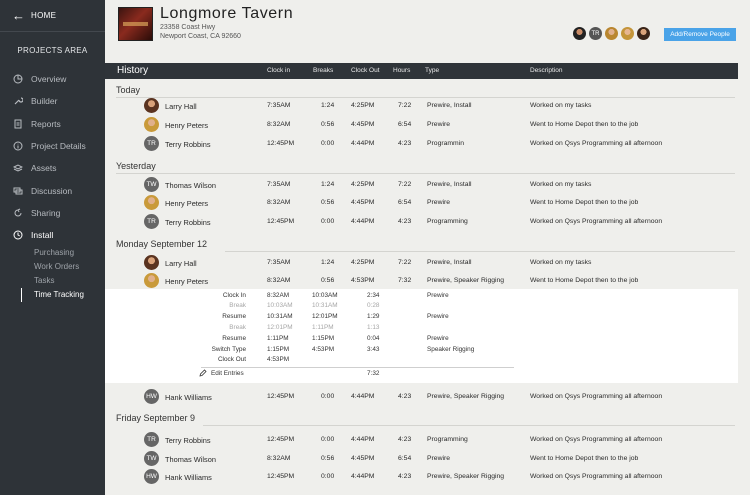  Describe the element at coordinates (52, 146) in the screenshot. I see `sidebar-item-project-details: Project Details` at that location.